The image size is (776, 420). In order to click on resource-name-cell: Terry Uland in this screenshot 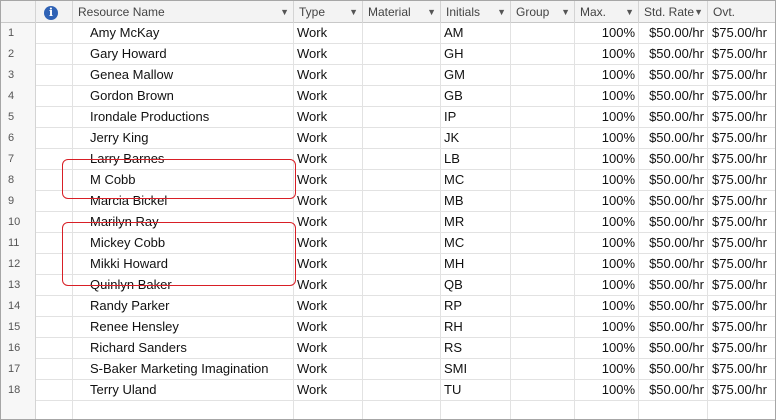, I will do `click(183, 390)`.